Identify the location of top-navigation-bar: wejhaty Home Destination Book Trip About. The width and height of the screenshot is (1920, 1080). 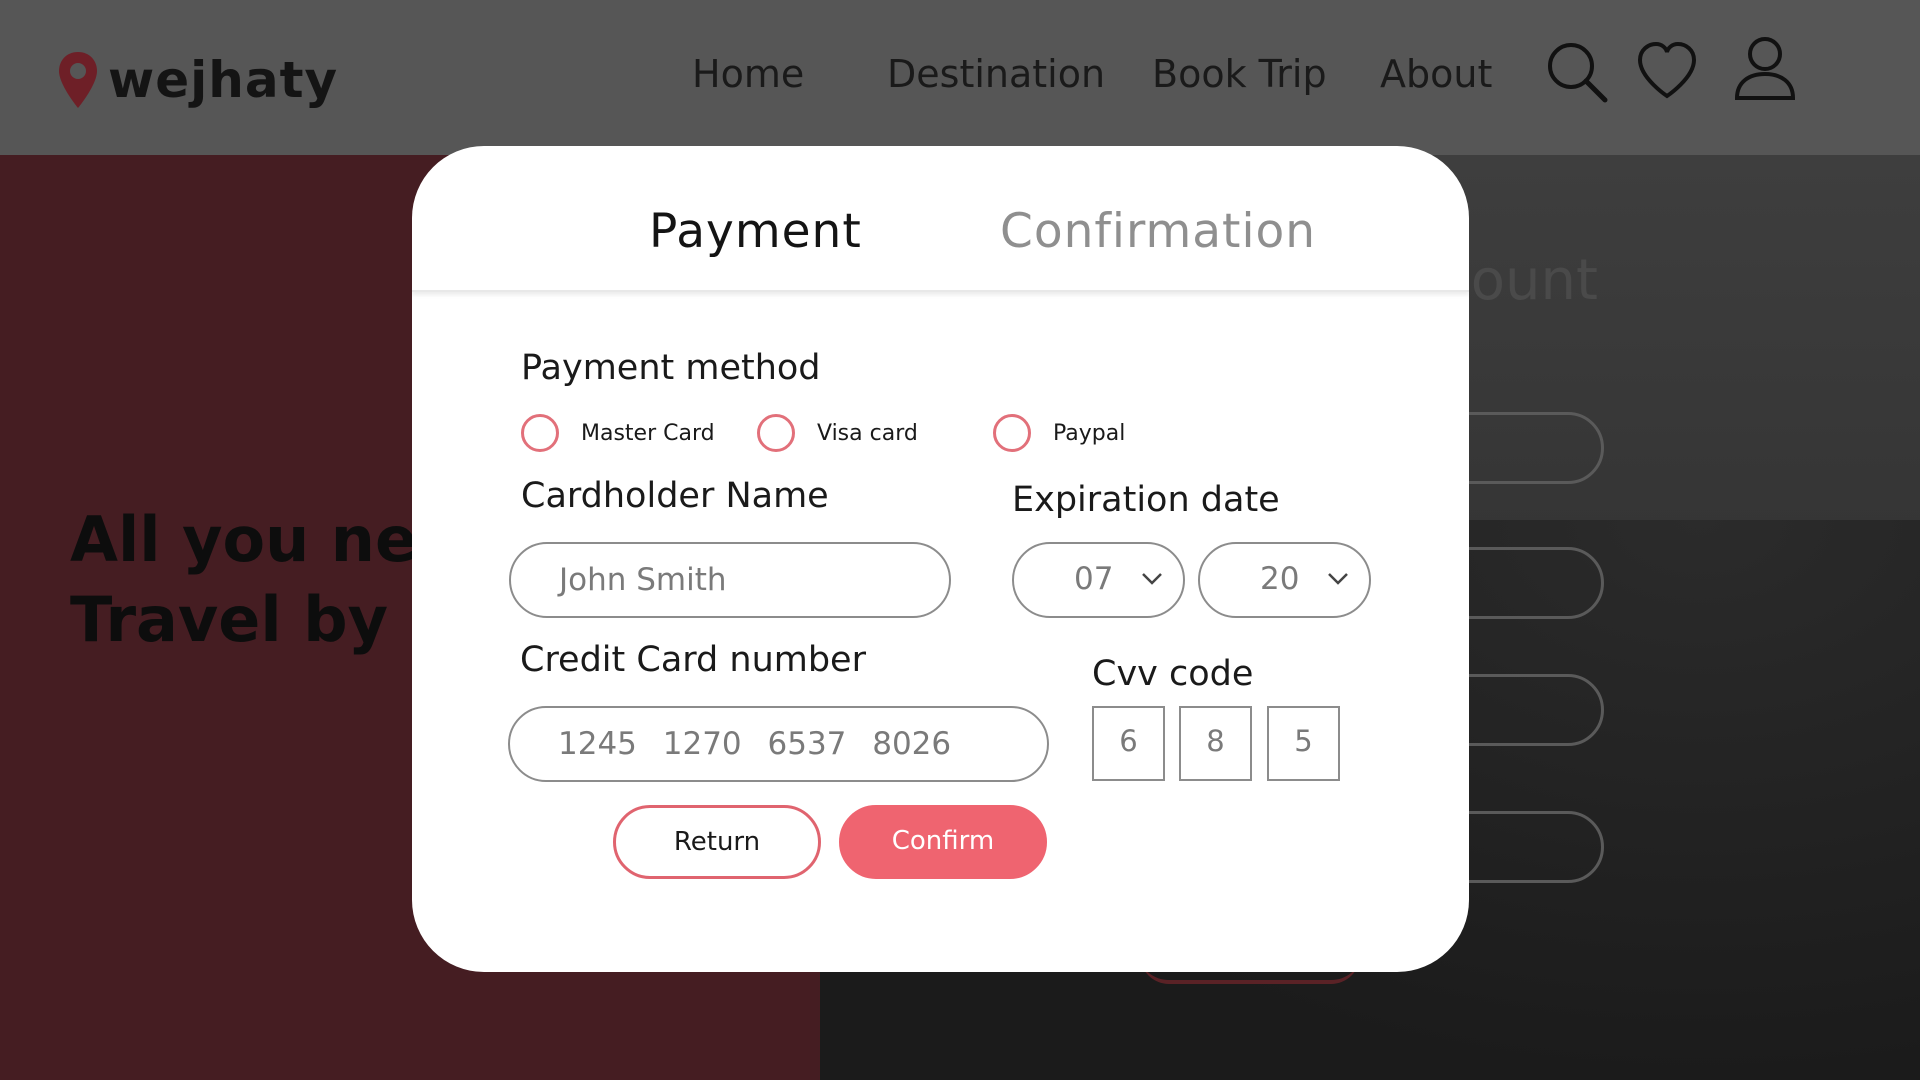
(960, 77).